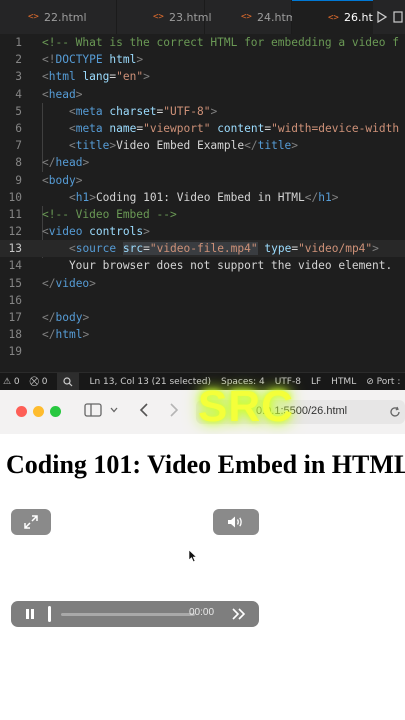 This screenshot has height=720, width=405. Describe the element at coordinates (343, 382) in the screenshot. I see `language-mode: HTML` at that location.